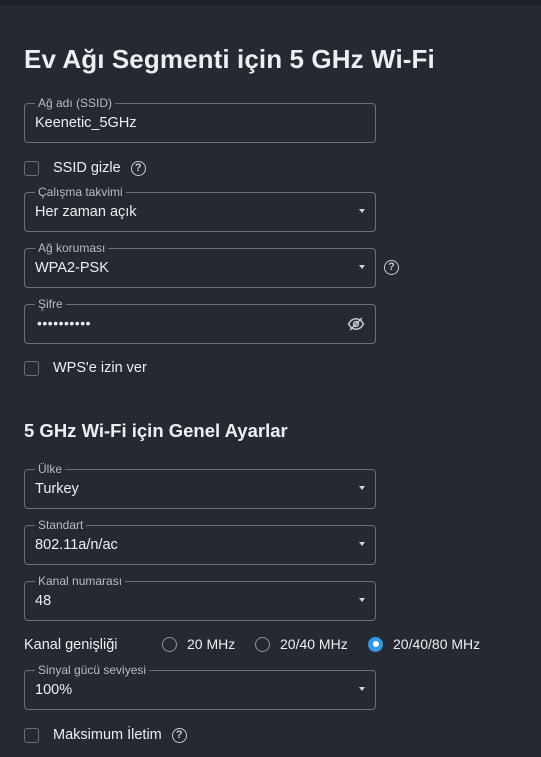 Image resolution: width=541 pixels, height=757 pixels. Describe the element at coordinates (437, 644) in the screenshot. I see `radio-label: 20/40/80 MHz` at that location.